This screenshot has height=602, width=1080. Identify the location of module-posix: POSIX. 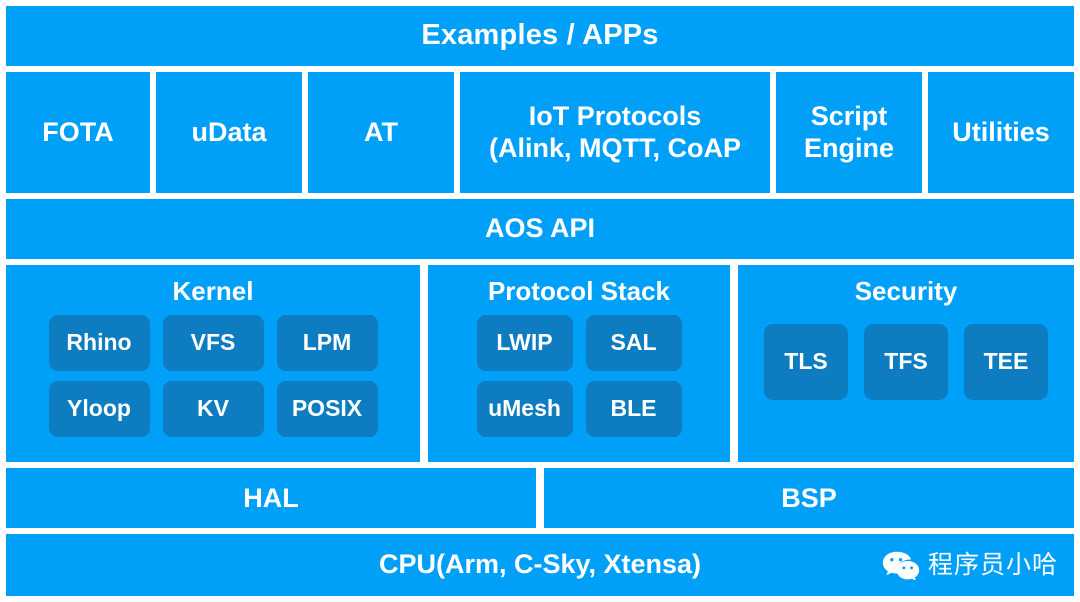
(327, 408).